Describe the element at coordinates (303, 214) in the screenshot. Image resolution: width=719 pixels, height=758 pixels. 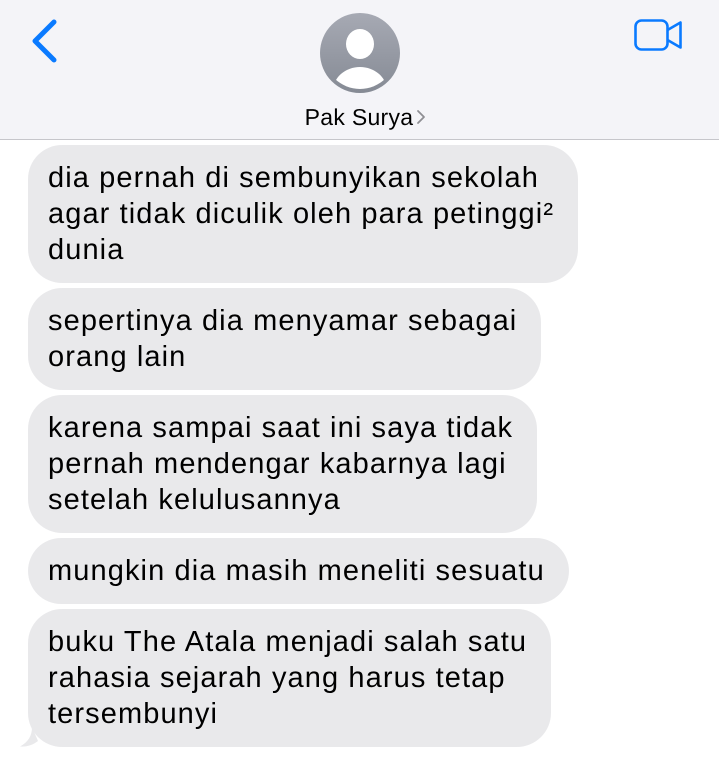
I see `message-bubble: dia pernah di sembunyikan sekolah agar tidak diculik oleh para petinggi² dunia` at that location.